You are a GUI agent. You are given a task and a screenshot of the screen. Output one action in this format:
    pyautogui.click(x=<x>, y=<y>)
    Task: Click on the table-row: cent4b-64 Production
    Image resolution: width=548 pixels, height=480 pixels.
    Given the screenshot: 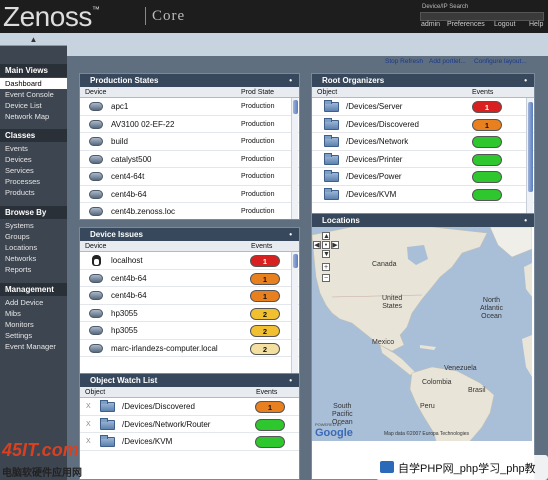 What is the action you would take?
    pyautogui.click(x=189, y=194)
    